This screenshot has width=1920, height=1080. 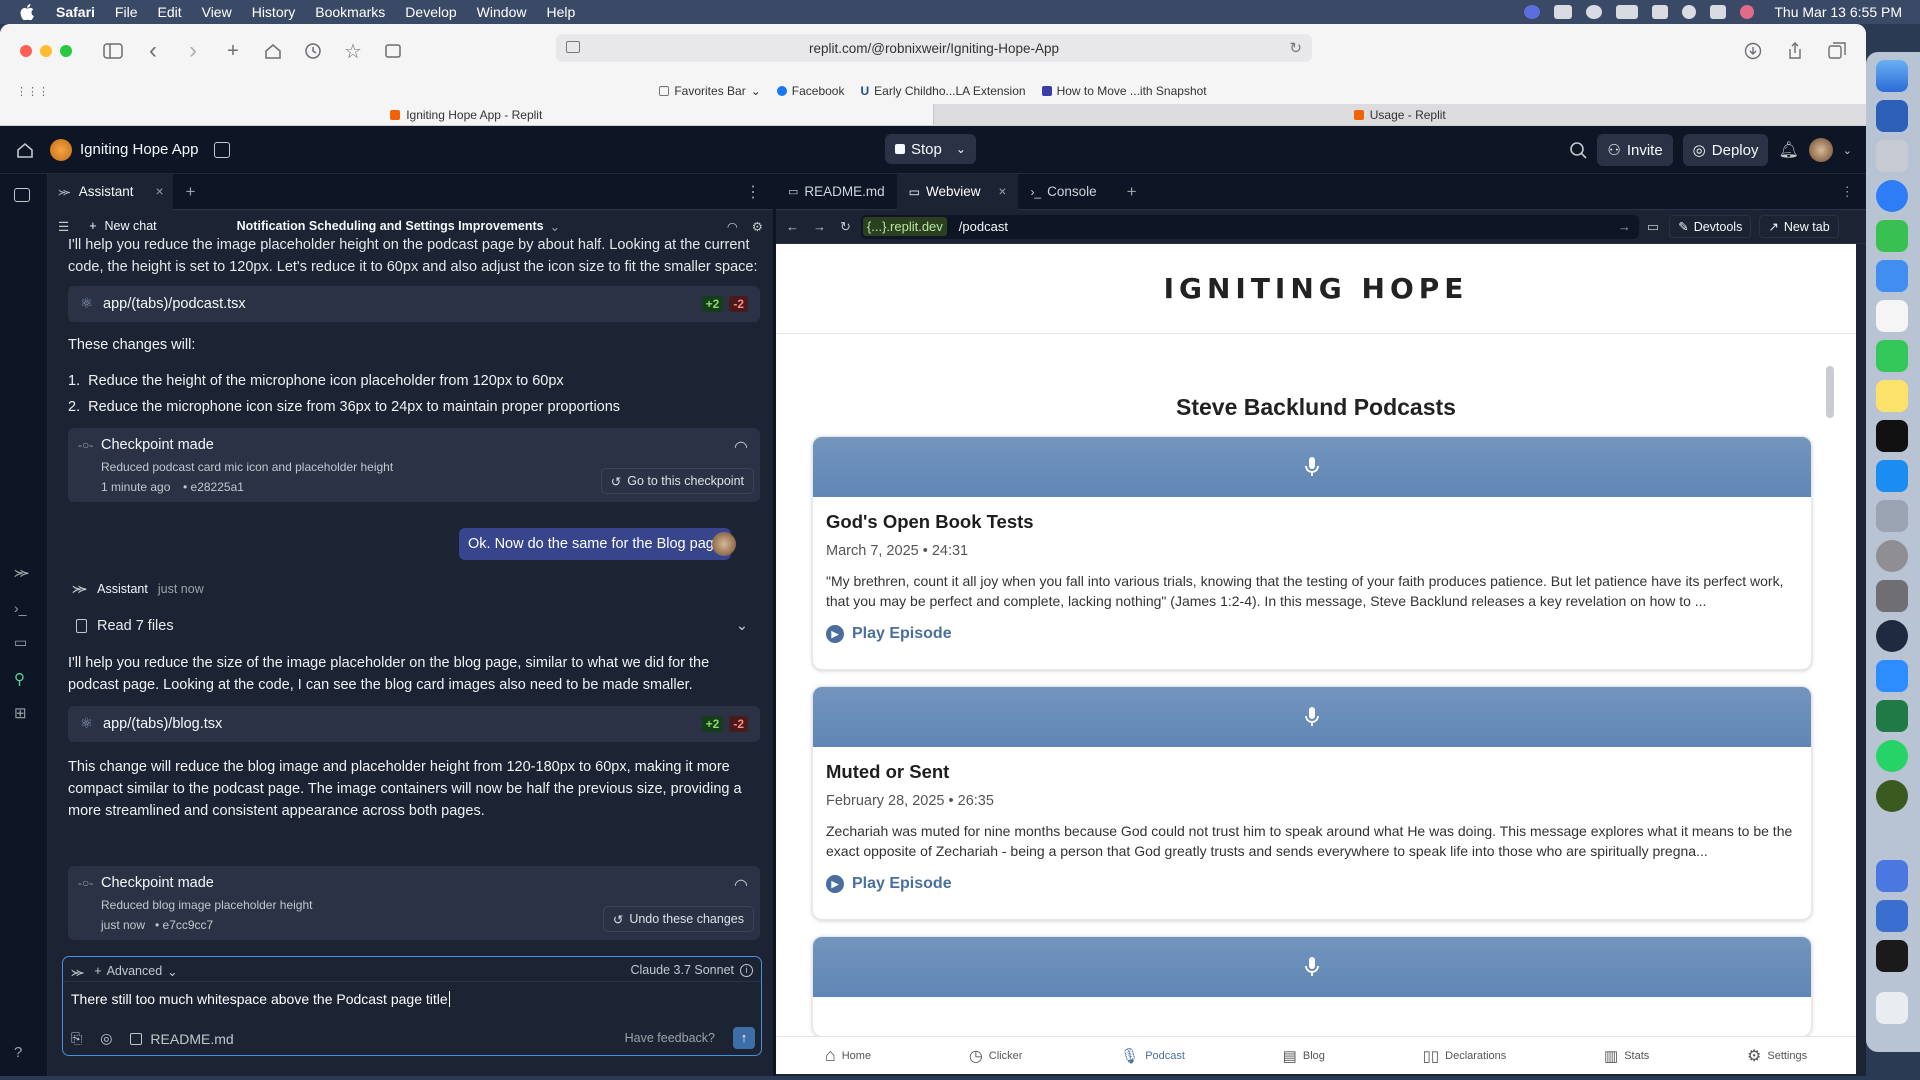 I want to click on new-chat-button: + New chat, so click(x=122, y=226).